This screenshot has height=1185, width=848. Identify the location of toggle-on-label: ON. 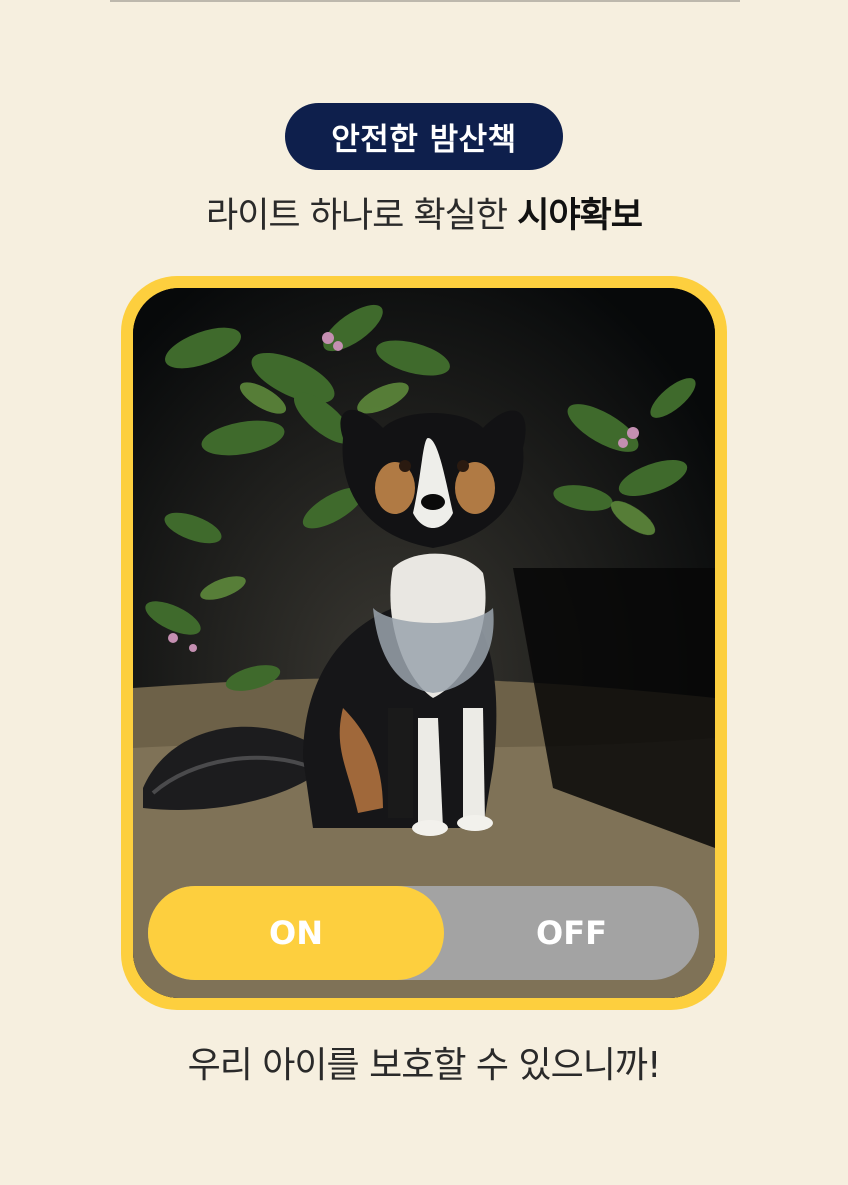
(296, 933).